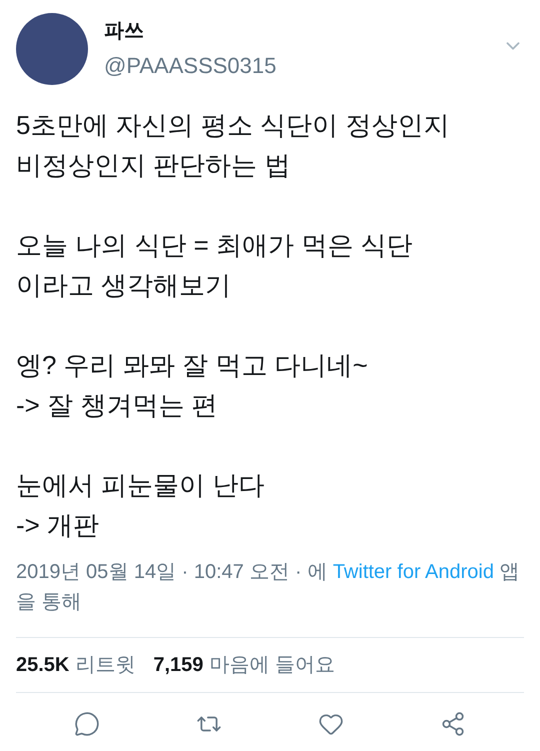  I want to click on tweet-timestamp: 2019년 05월 14일 · 10:47 오전 · 에 Twitter for Android 앱을 통해, so click(268, 587).